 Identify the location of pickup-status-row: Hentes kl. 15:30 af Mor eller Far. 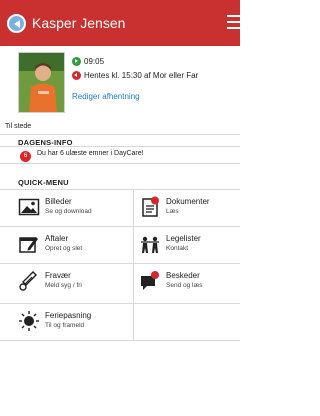
(135, 75).